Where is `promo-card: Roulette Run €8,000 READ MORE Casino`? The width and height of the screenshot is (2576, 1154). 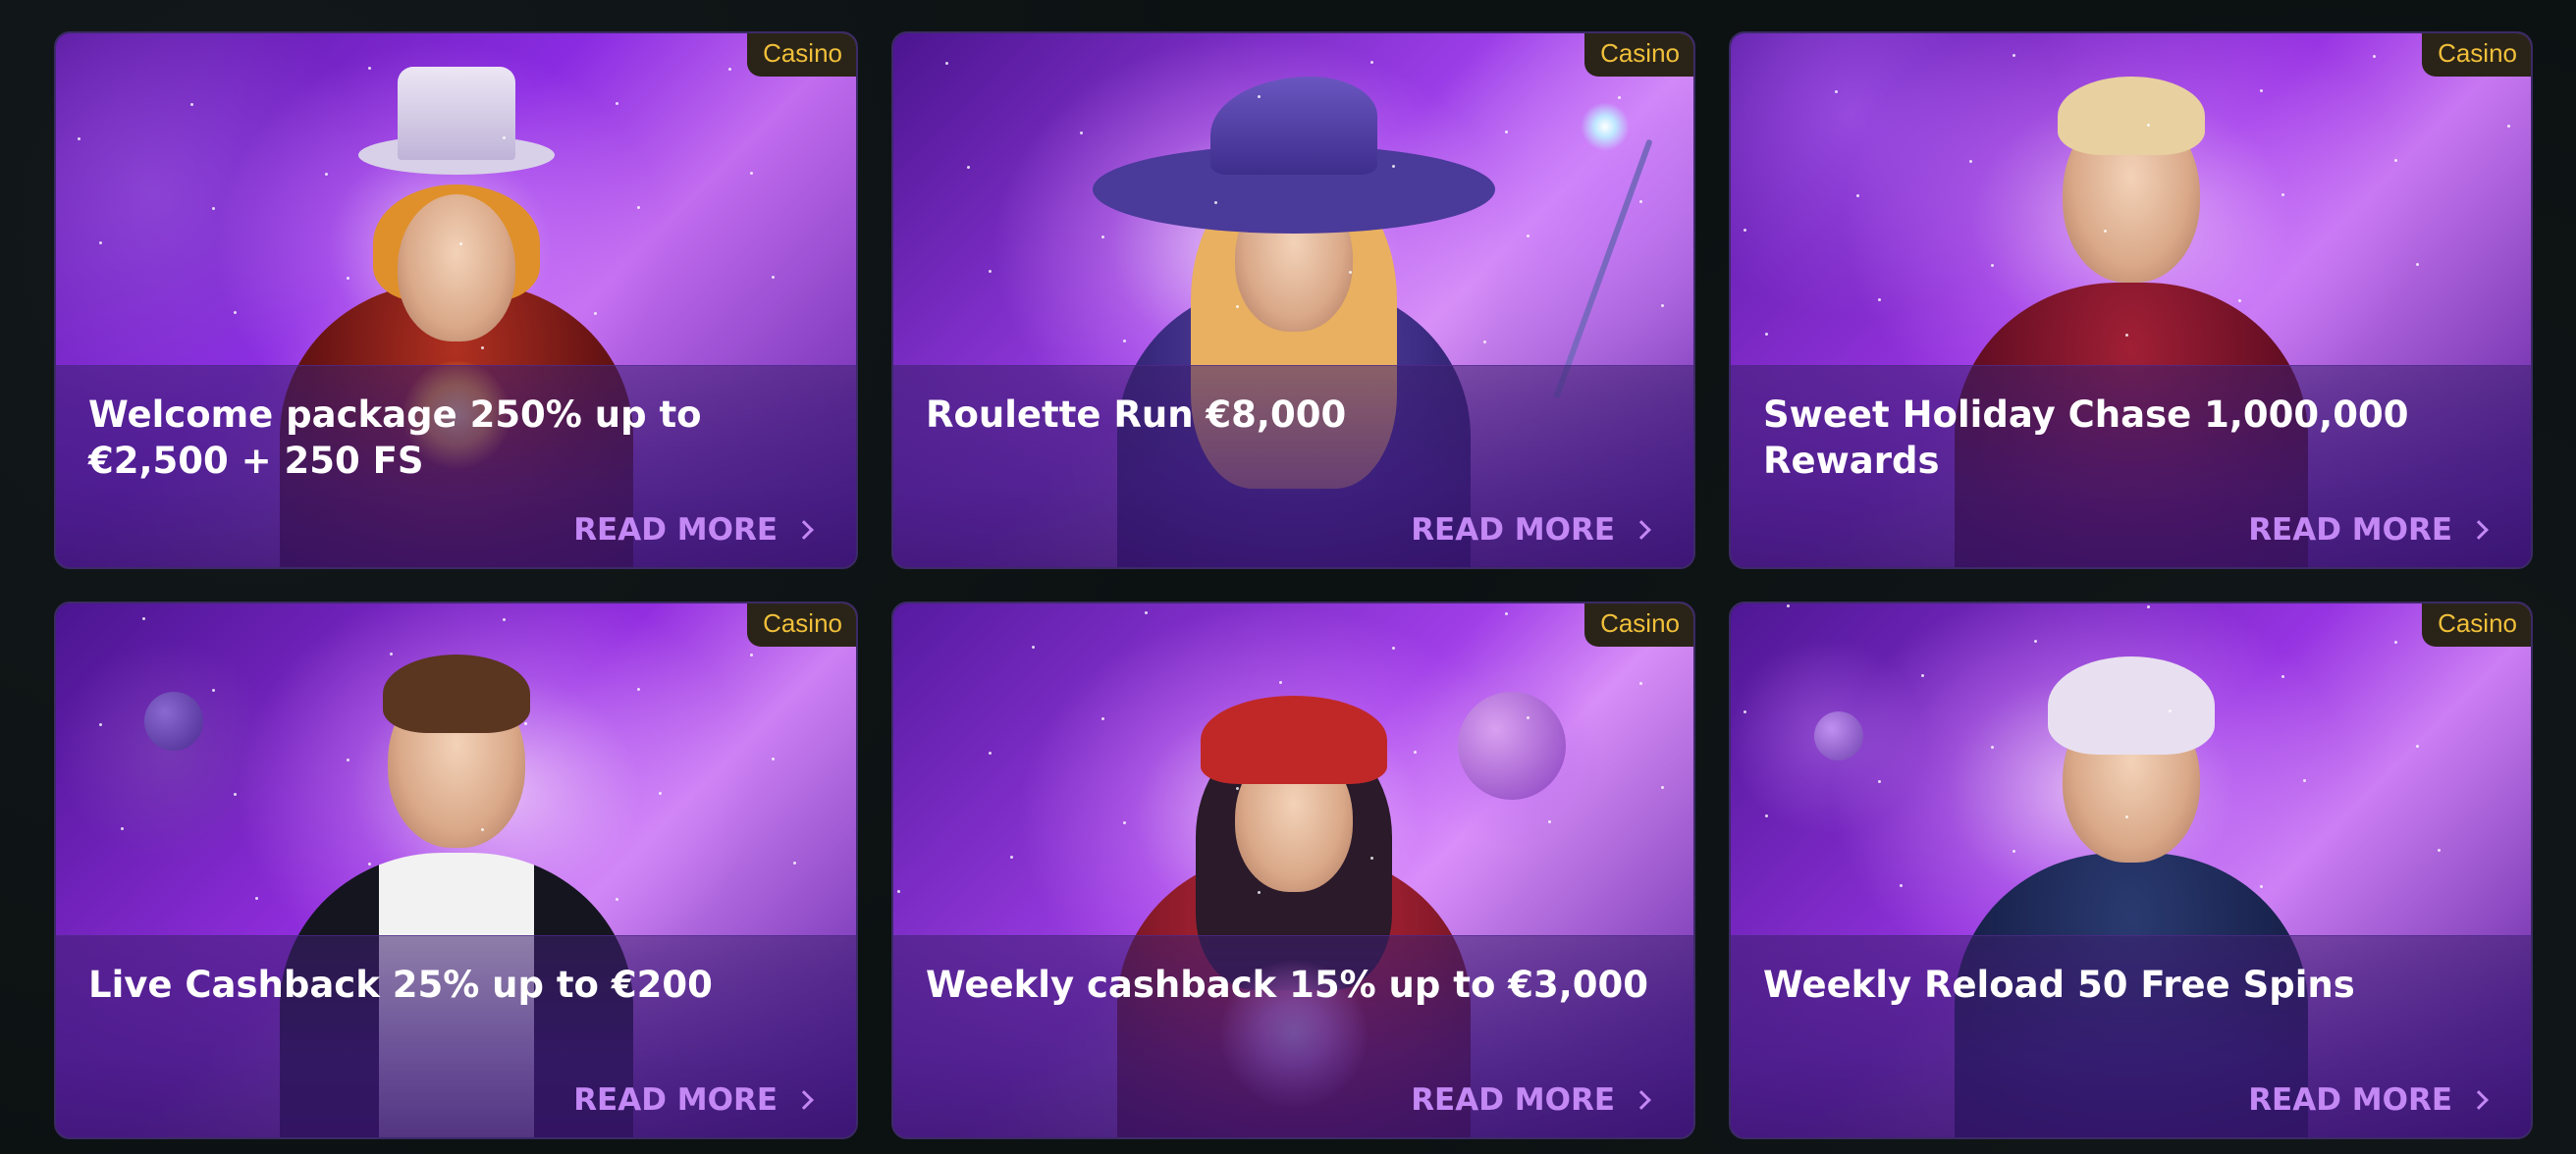
promo-card: Roulette Run €8,000 READ MORE Casino is located at coordinates (1293, 300).